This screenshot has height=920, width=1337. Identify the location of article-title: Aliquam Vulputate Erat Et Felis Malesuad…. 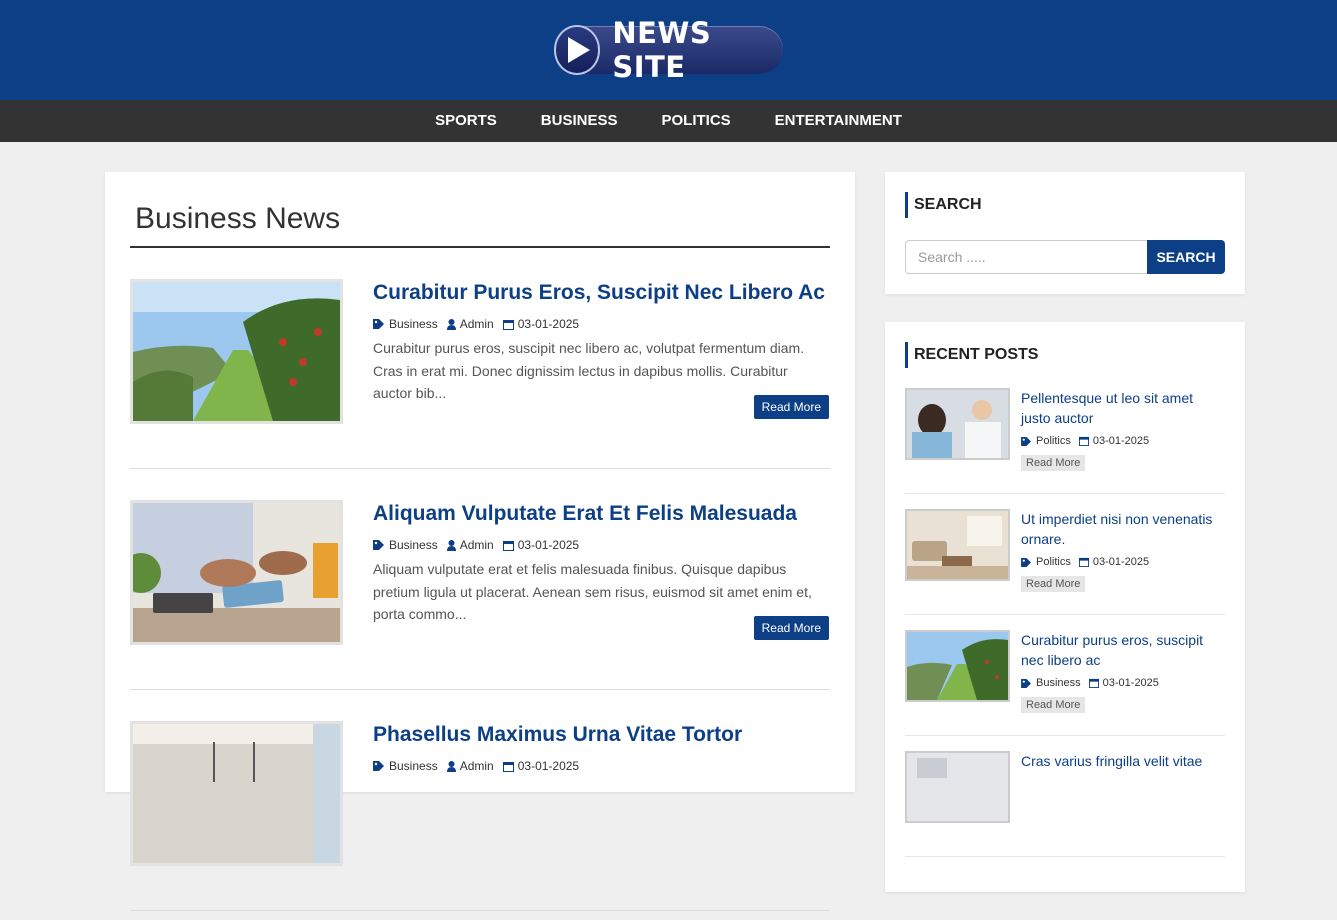
(601, 514).